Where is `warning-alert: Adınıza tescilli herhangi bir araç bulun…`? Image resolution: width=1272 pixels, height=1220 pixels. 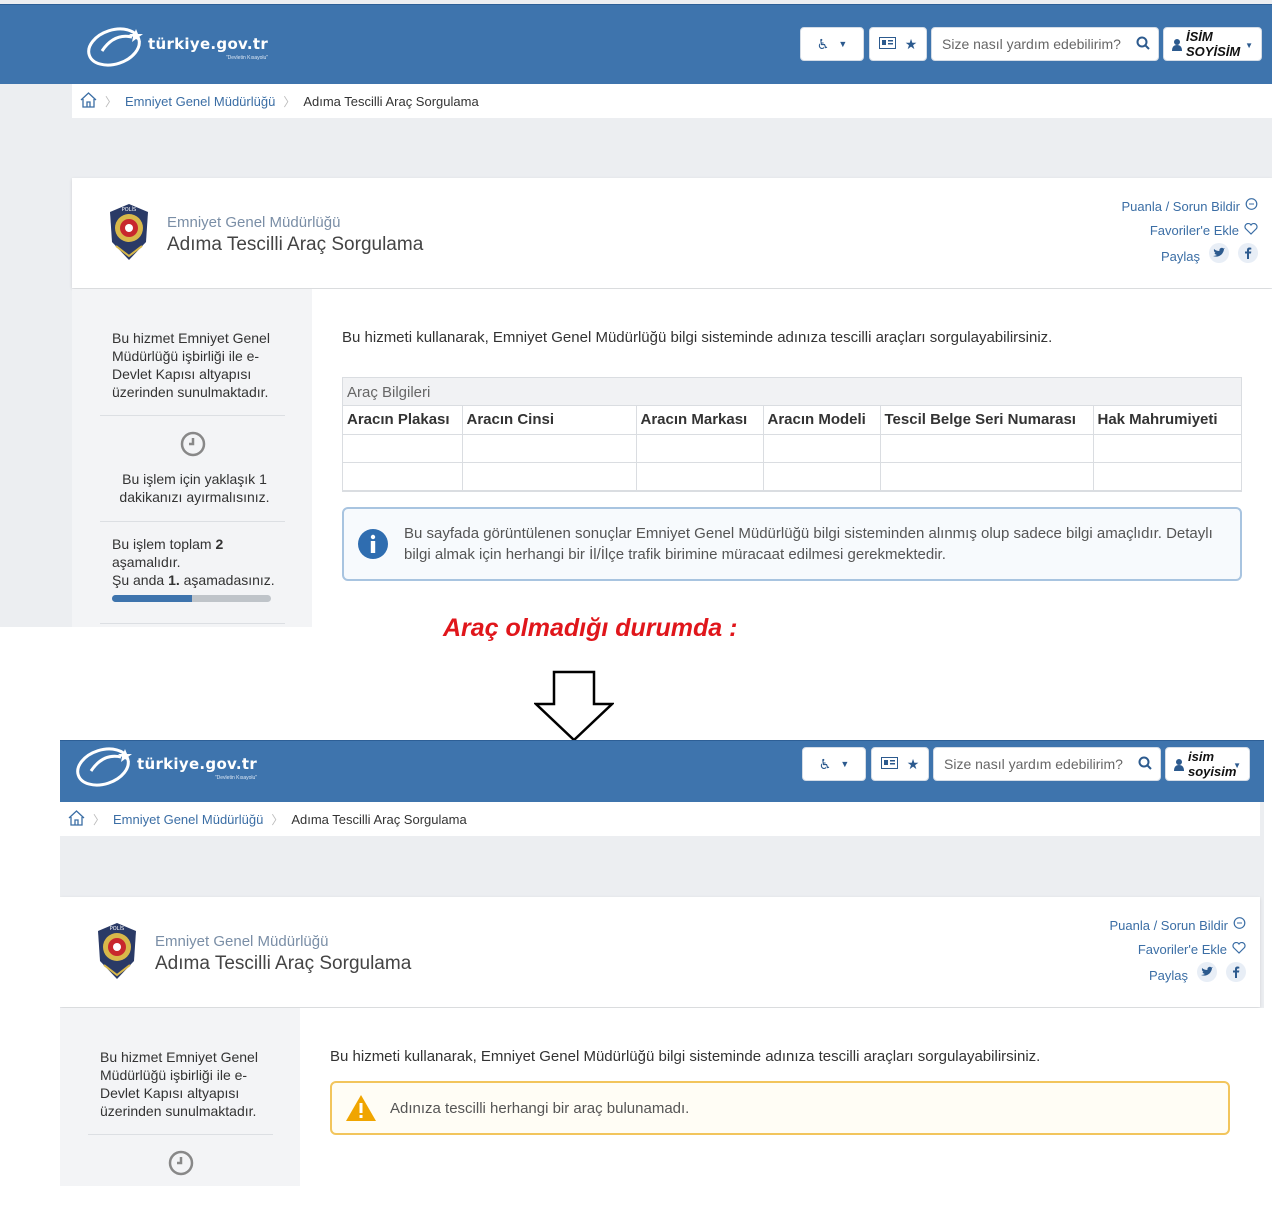
warning-alert: Adınıza tescilli herhangi bir araç bulun… is located at coordinates (780, 1108).